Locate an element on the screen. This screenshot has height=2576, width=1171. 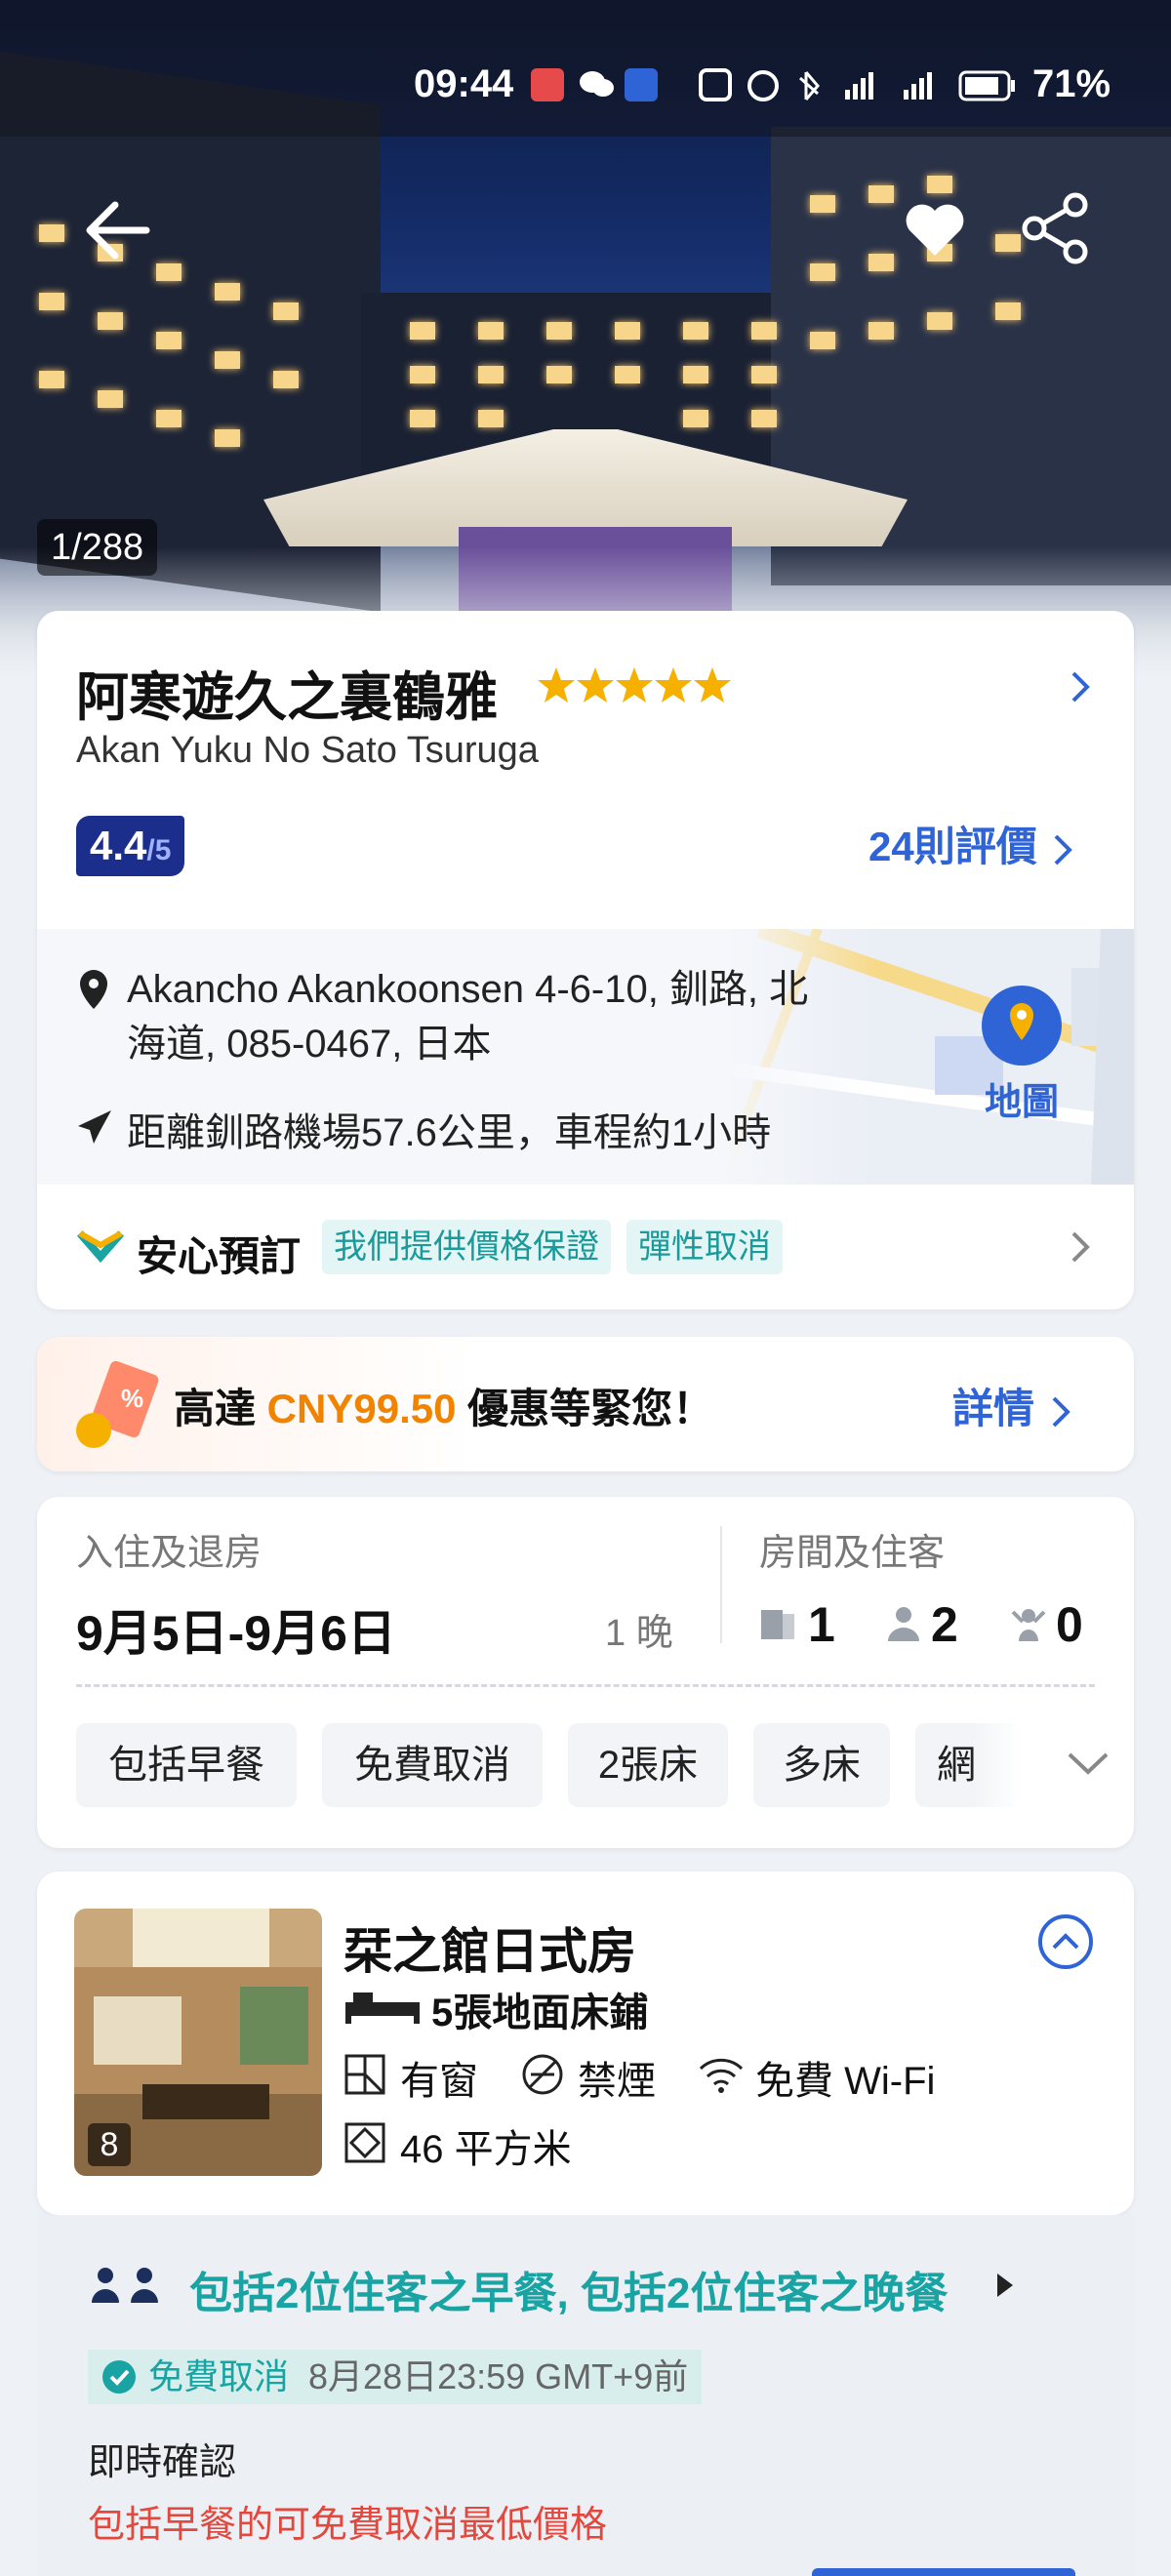
back-button is located at coordinates (117, 230).